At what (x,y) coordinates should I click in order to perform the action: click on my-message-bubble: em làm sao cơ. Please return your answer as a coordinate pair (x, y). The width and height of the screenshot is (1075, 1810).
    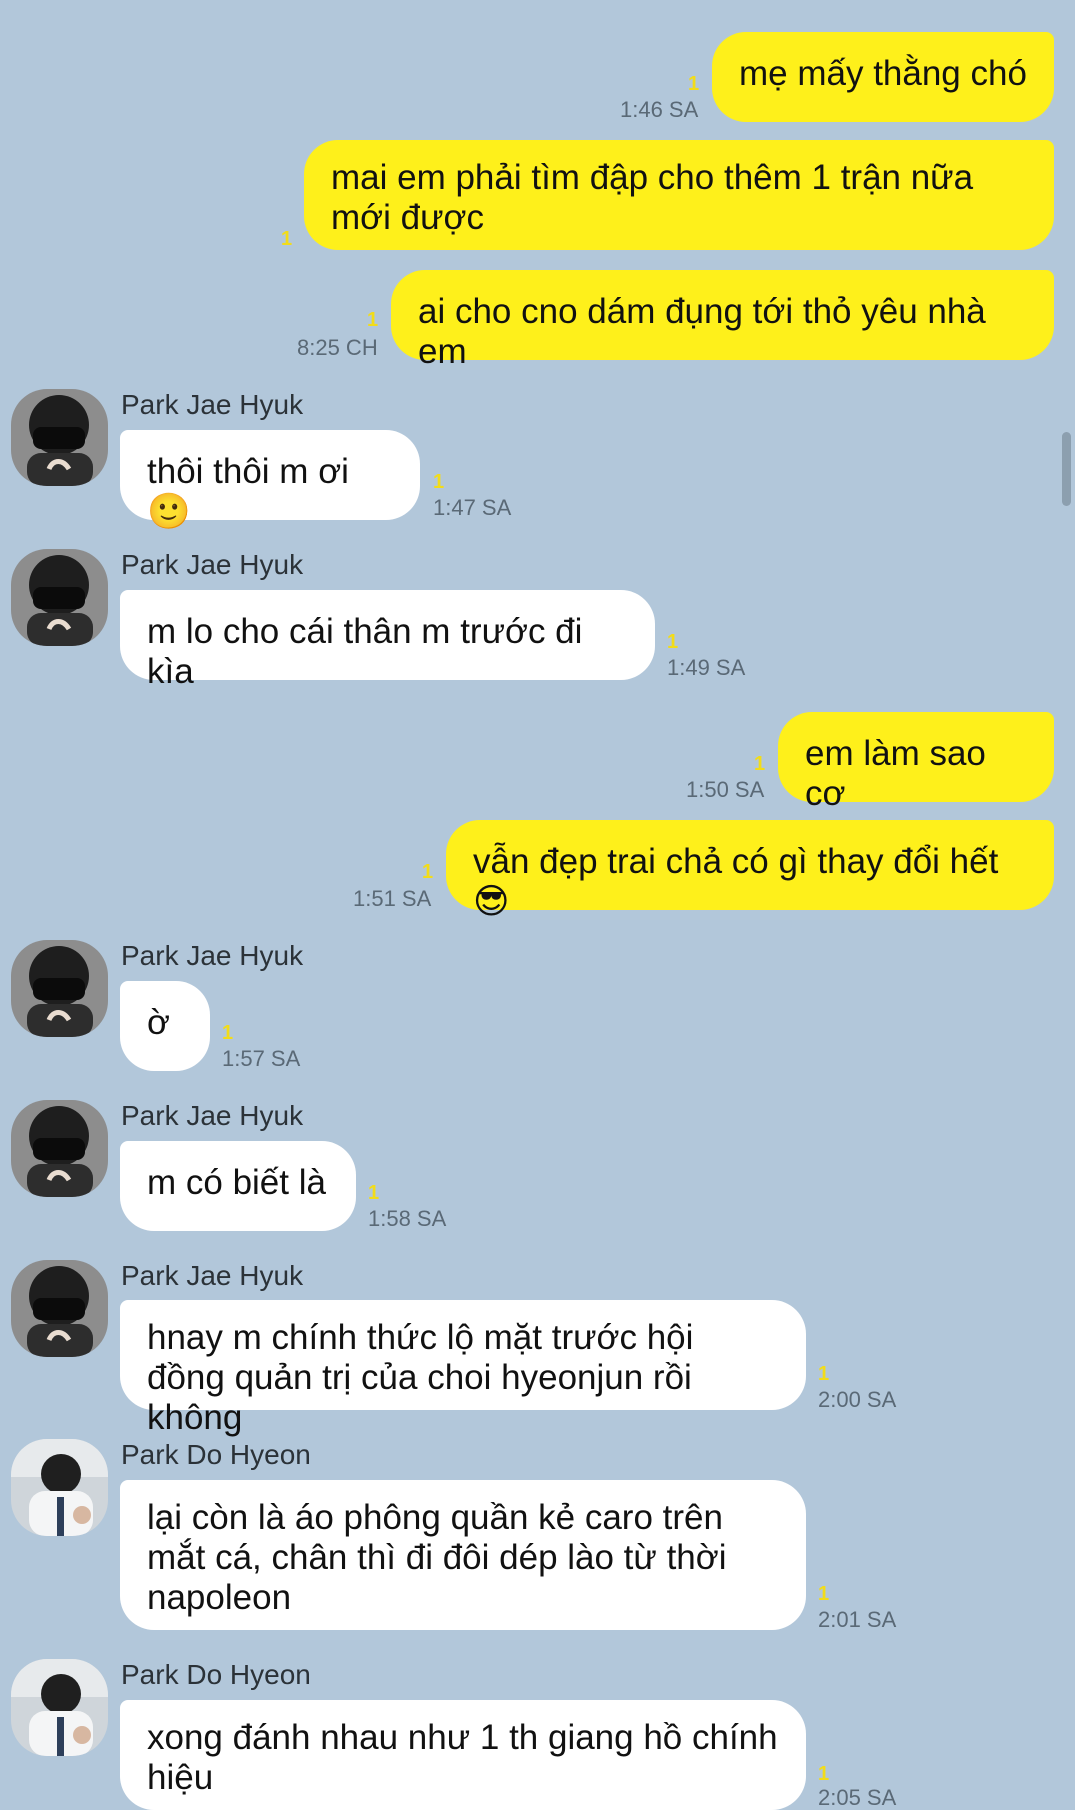
    Looking at the image, I should click on (916, 762).